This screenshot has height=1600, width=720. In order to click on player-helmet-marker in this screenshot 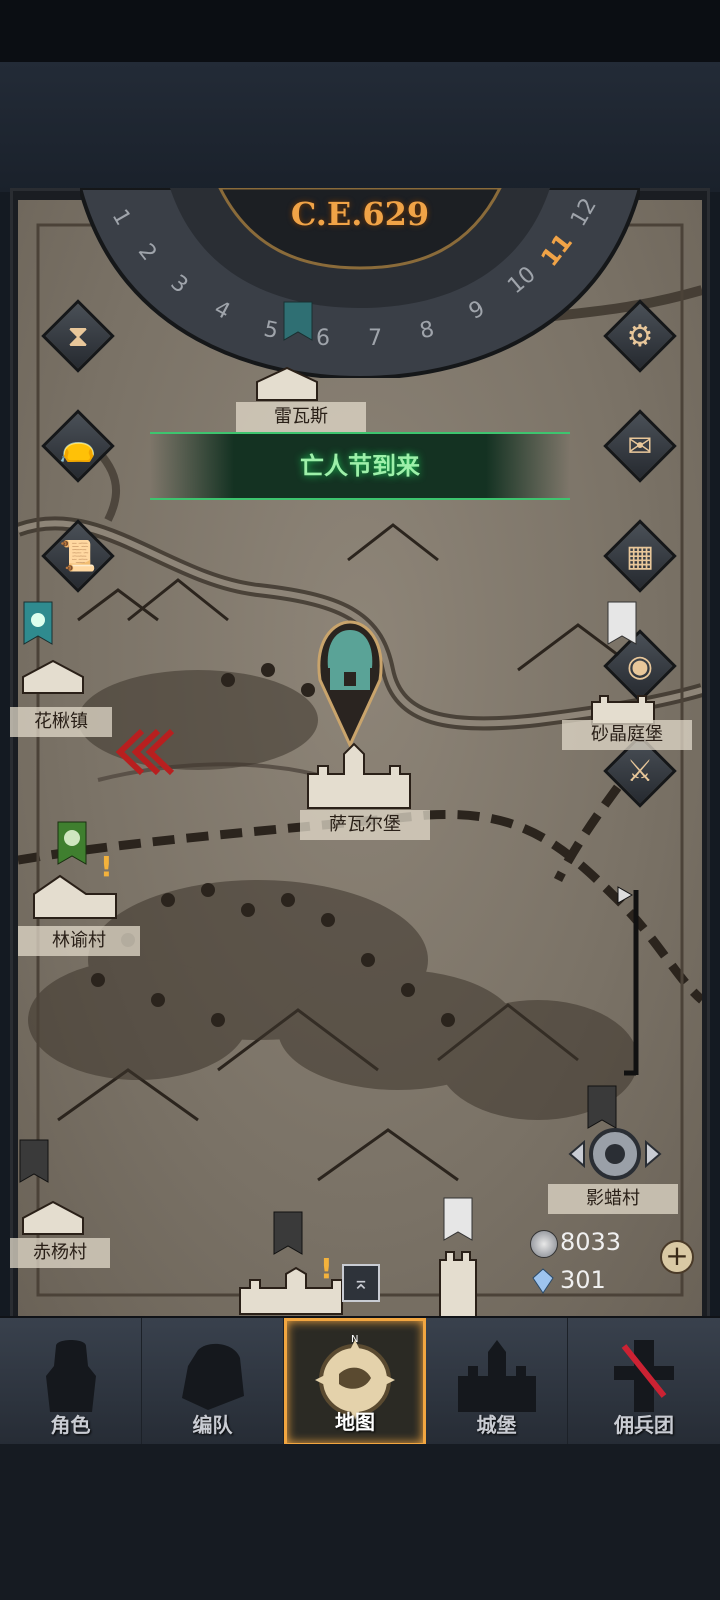, I will do `click(350, 685)`.